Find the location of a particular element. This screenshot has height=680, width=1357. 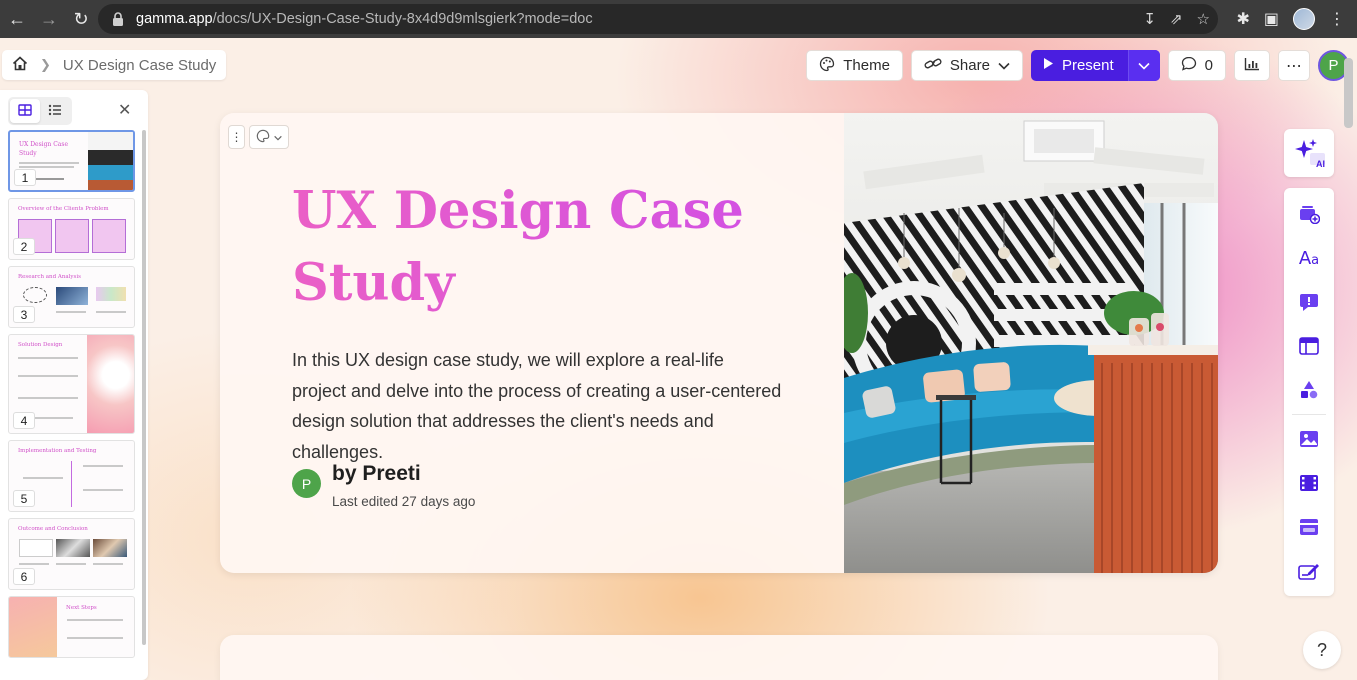

list-view-icon is located at coordinates (55, 111).